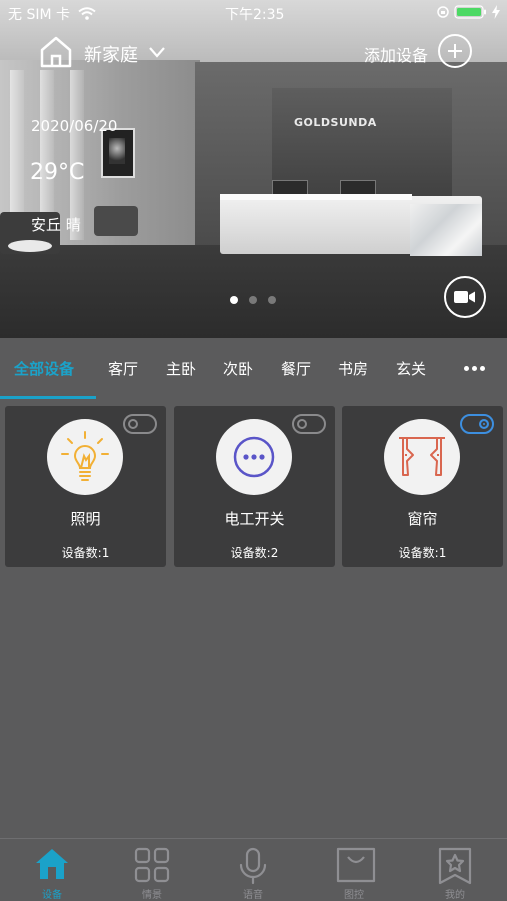  Describe the element at coordinates (44, 368) in the screenshot. I see `tab-all-devices: 全部设备` at that location.